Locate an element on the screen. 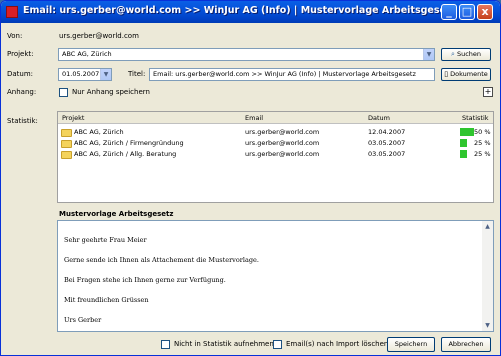 The height and width of the screenshot is (356, 501). document-icon: ▯ is located at coordinates (446, 74).